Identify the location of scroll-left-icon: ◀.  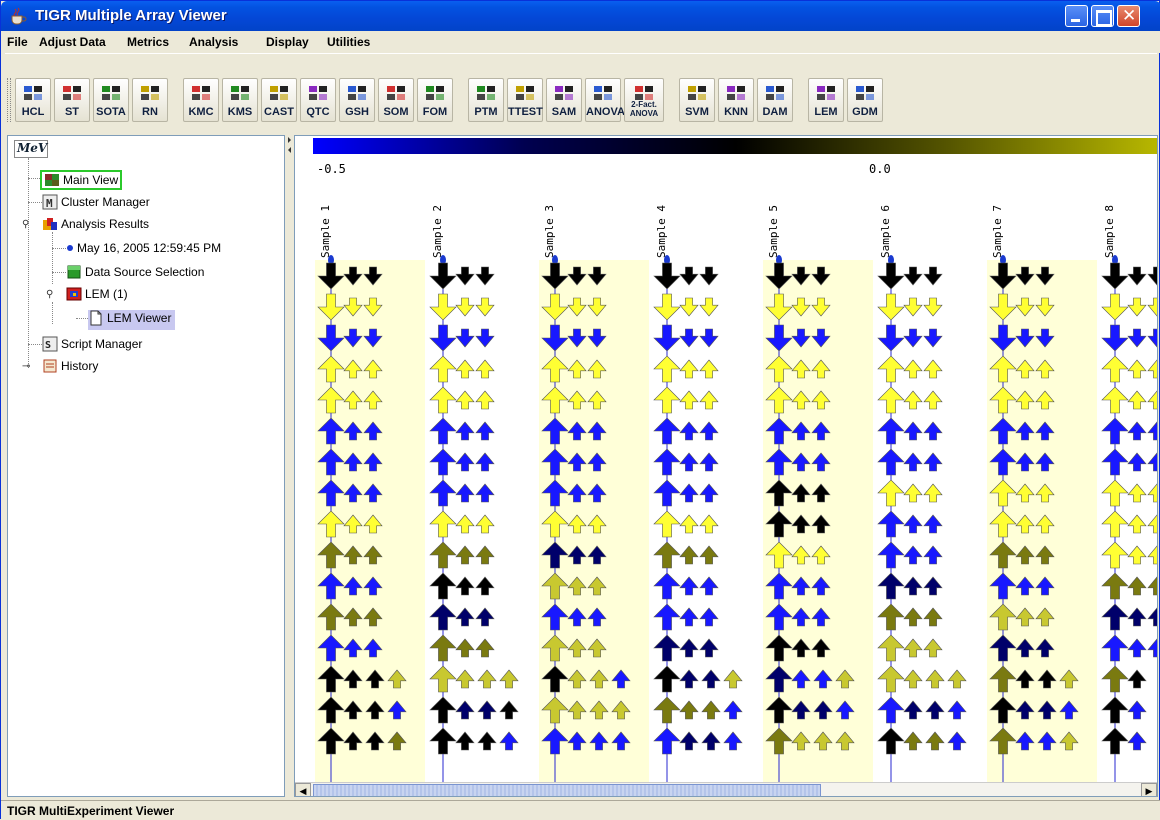
(303, 789).